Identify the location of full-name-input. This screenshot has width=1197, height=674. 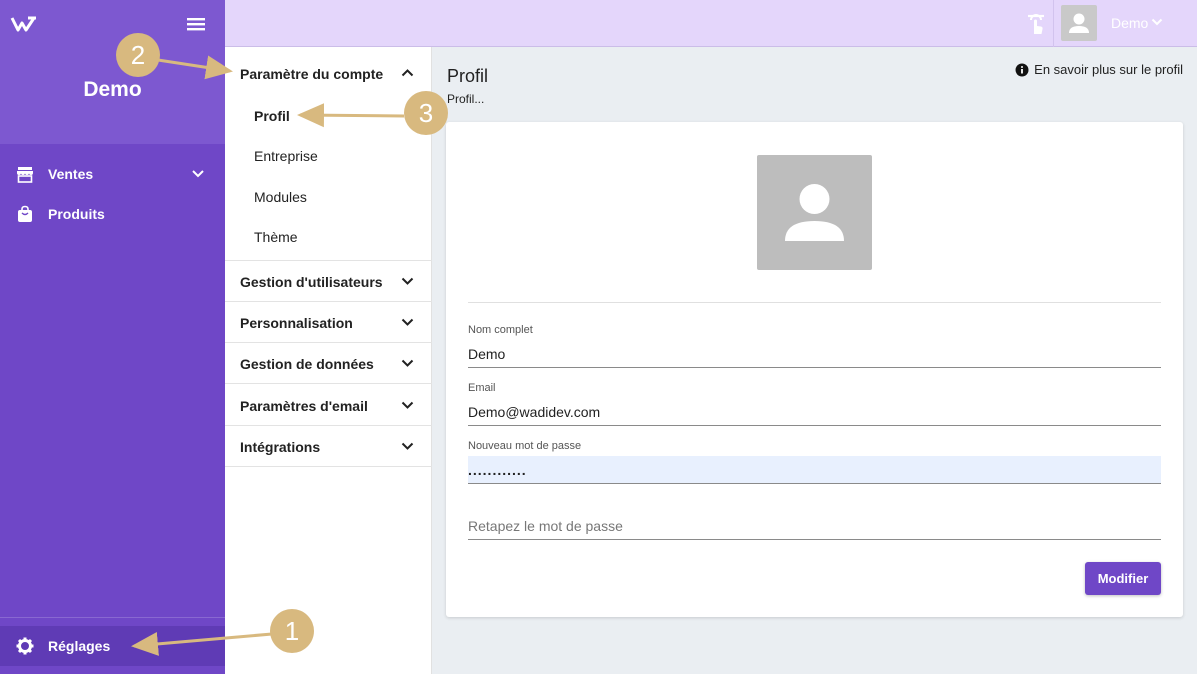
(814, 354).